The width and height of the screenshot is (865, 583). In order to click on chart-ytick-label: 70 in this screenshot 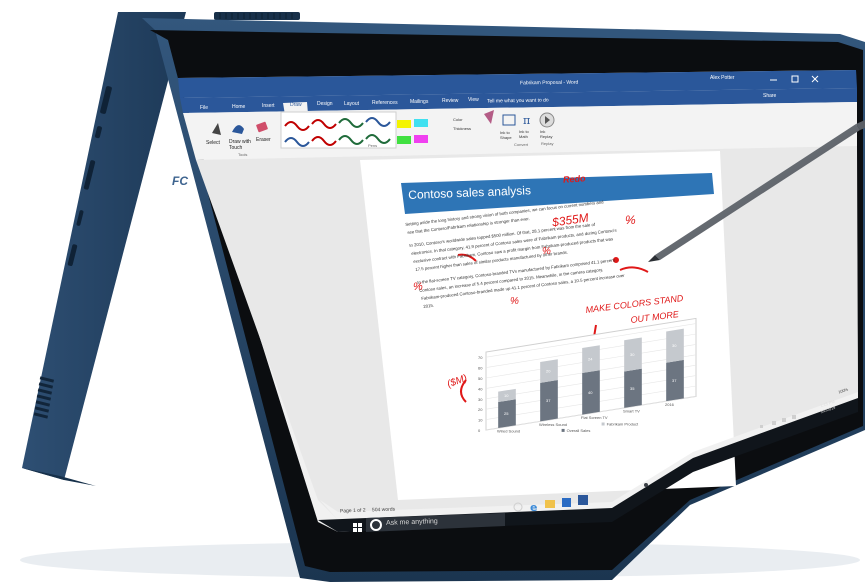, I will do `click(480, 357)`.